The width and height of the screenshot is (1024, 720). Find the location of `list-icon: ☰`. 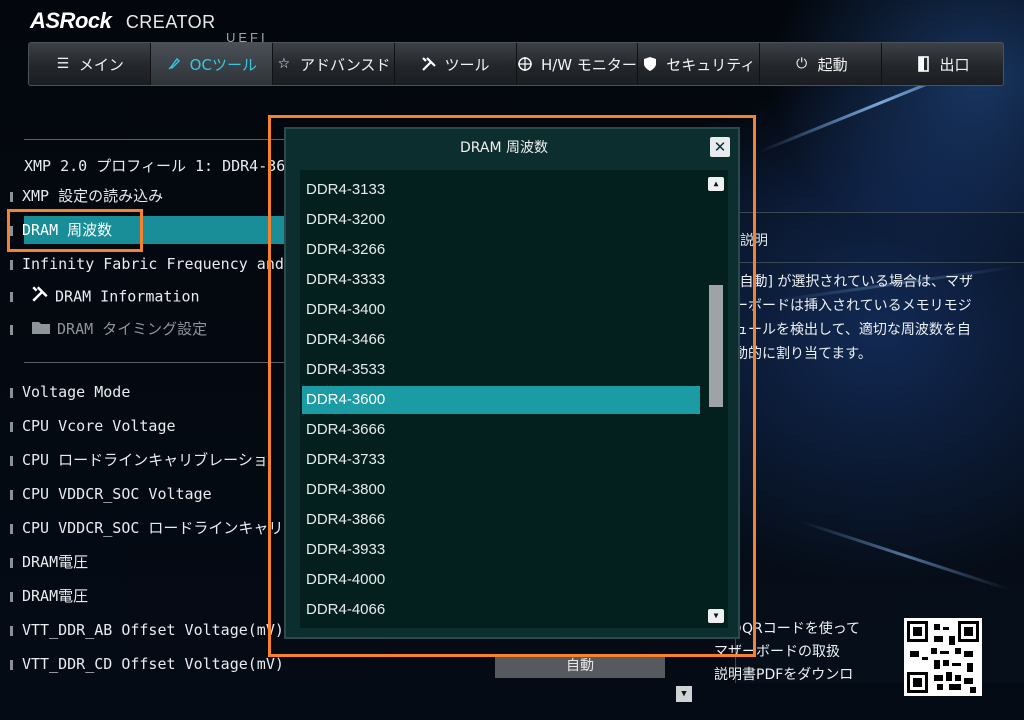

list-icon: ☰ is located at coordinates (63, 64).